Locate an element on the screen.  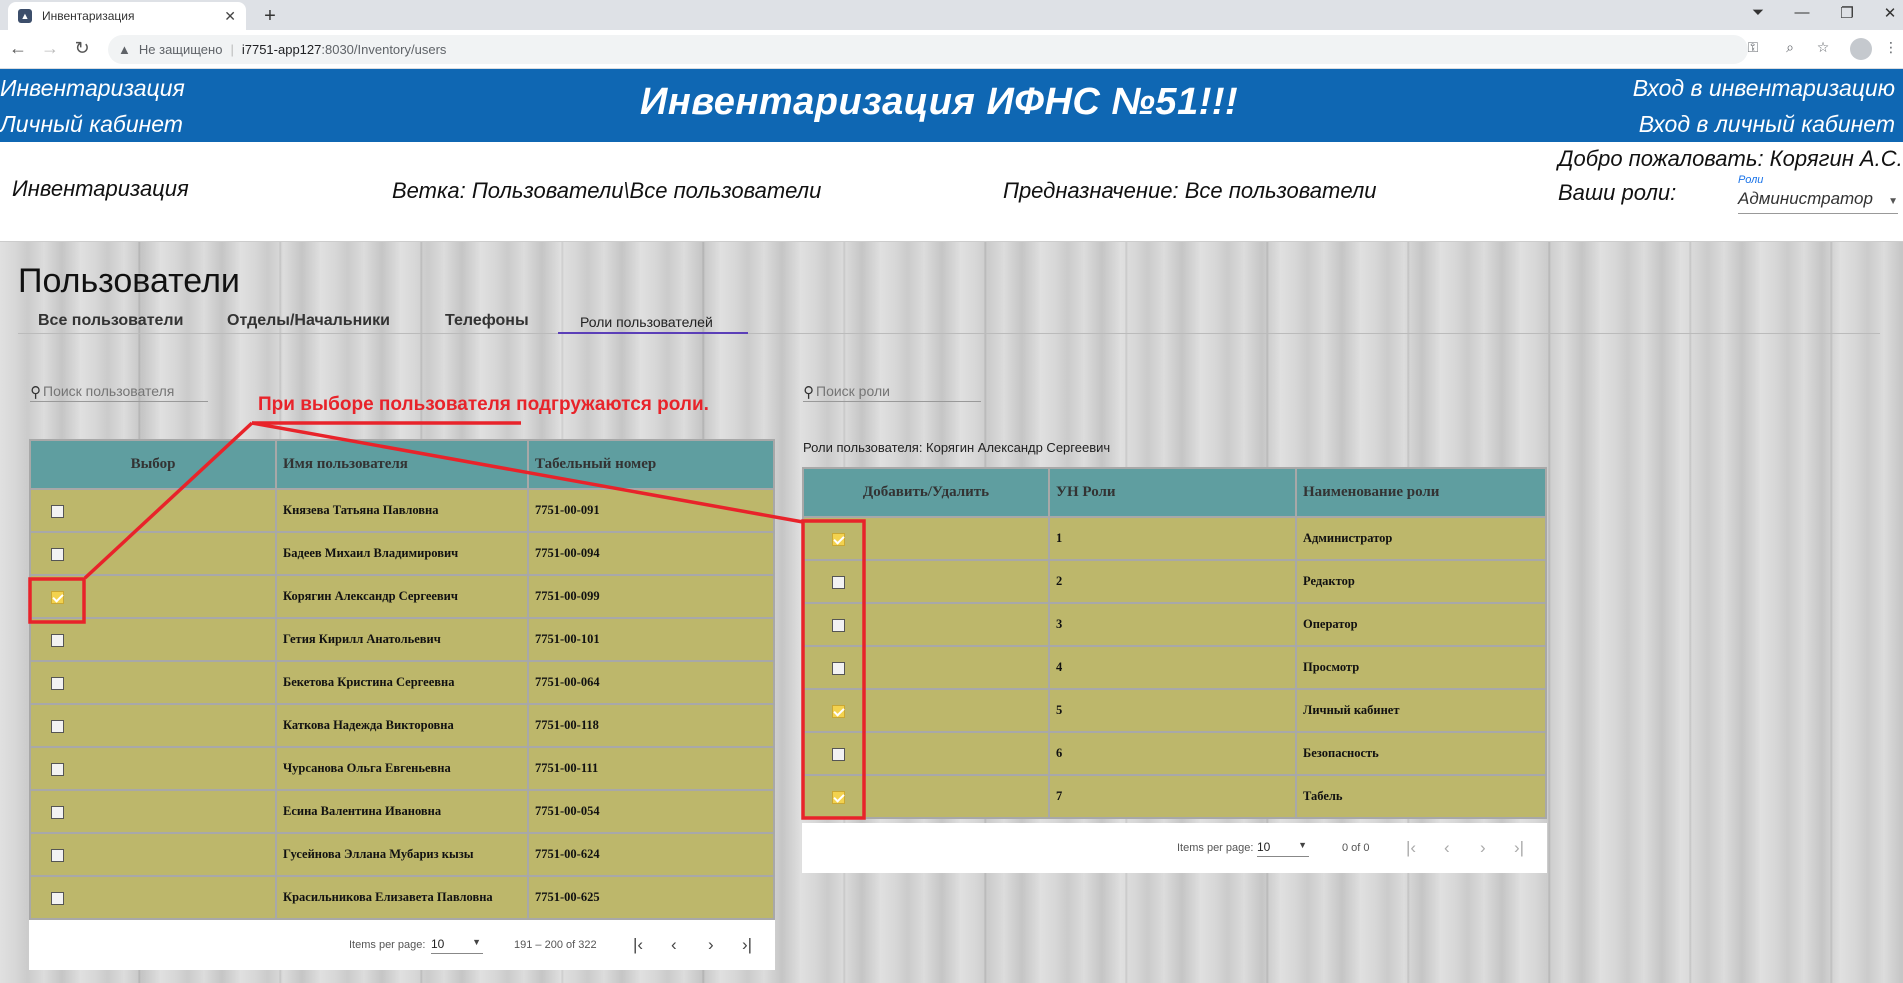
close-tab-icon: ✕ is located at coordinates (230, 16).